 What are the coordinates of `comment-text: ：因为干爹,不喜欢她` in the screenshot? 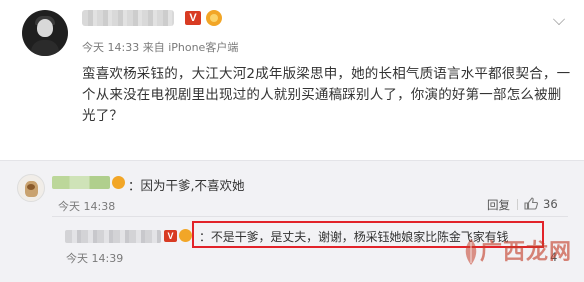 It's located at (186, 185).